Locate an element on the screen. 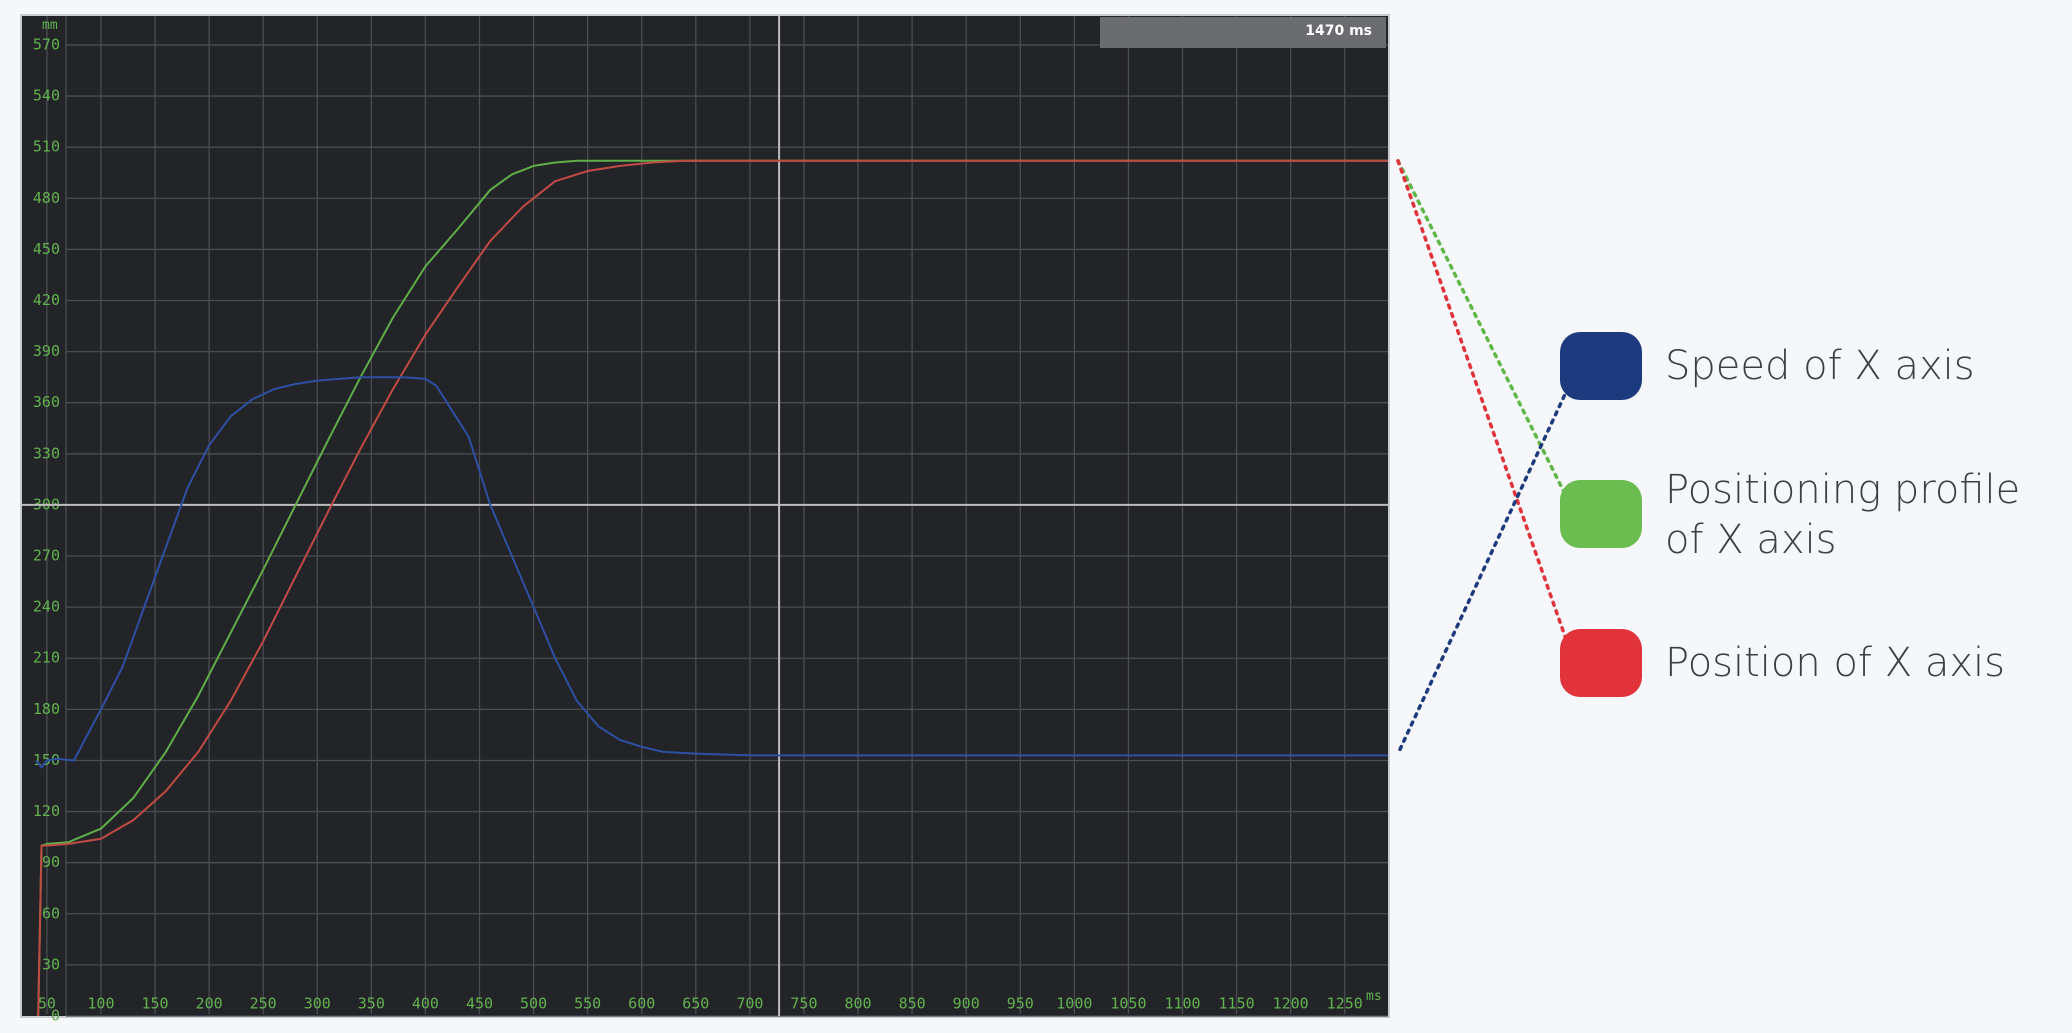 This screenshot has height=1033, width=2072. x-tick-label-550: 550 is located at coordinates (587, 1004).